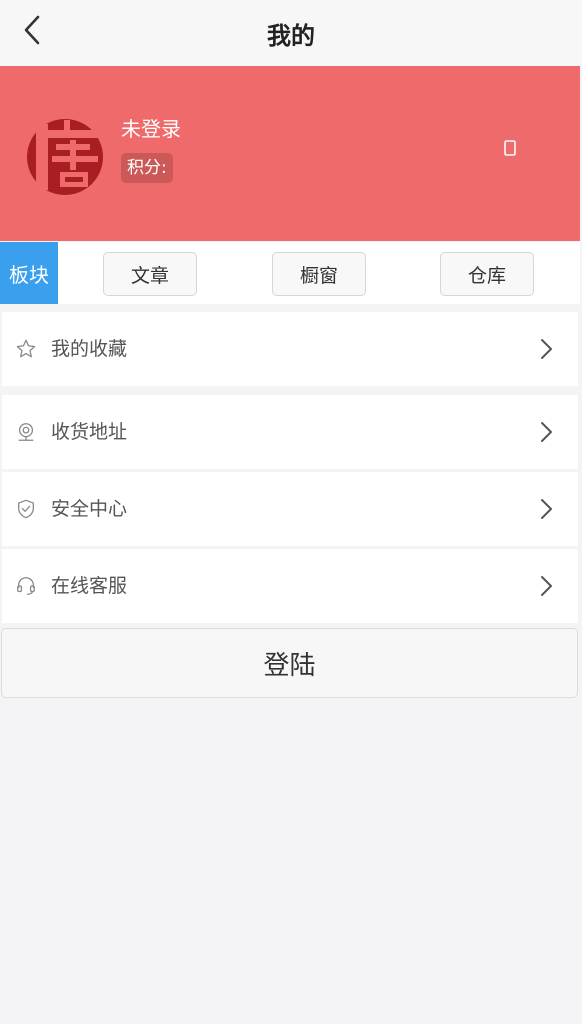 This screenshot has width=582, height=1024. I want to click on star-icon, so click(26, 349).